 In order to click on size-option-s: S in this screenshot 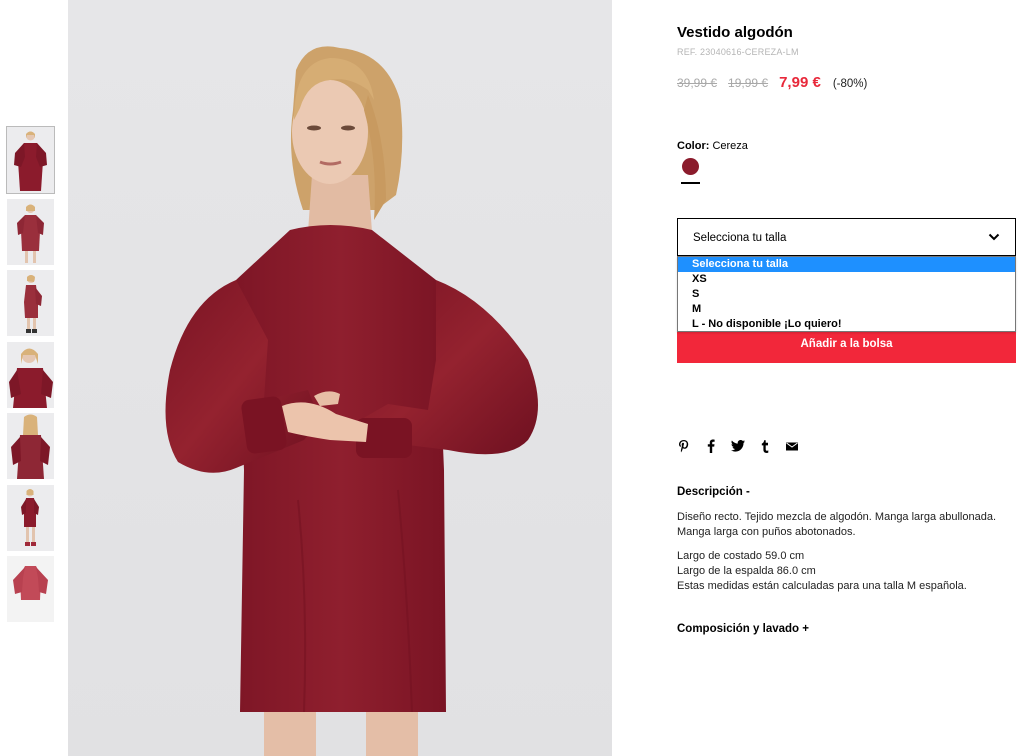, I will do `click(846, 294)`.